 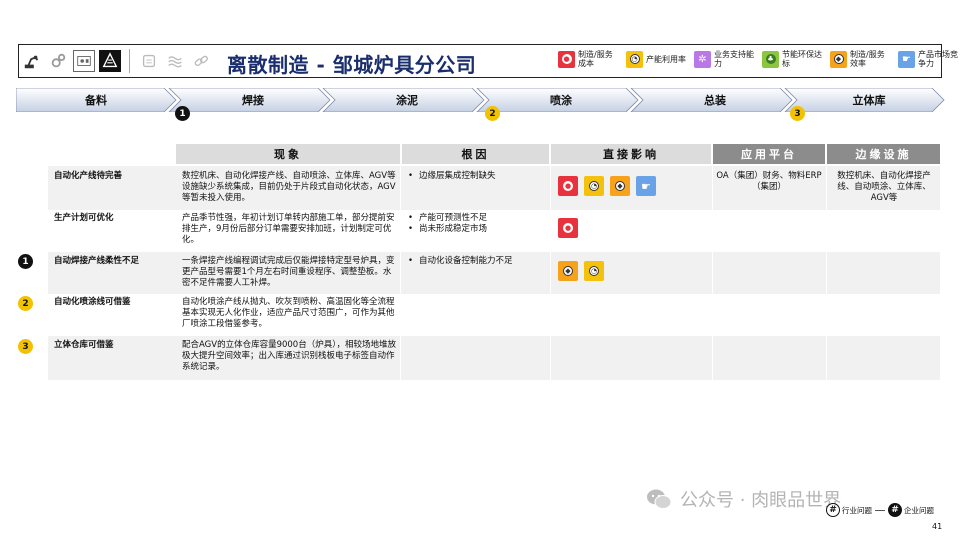 I want to click on process-marker-2: 2, so click(x=492, y=113).